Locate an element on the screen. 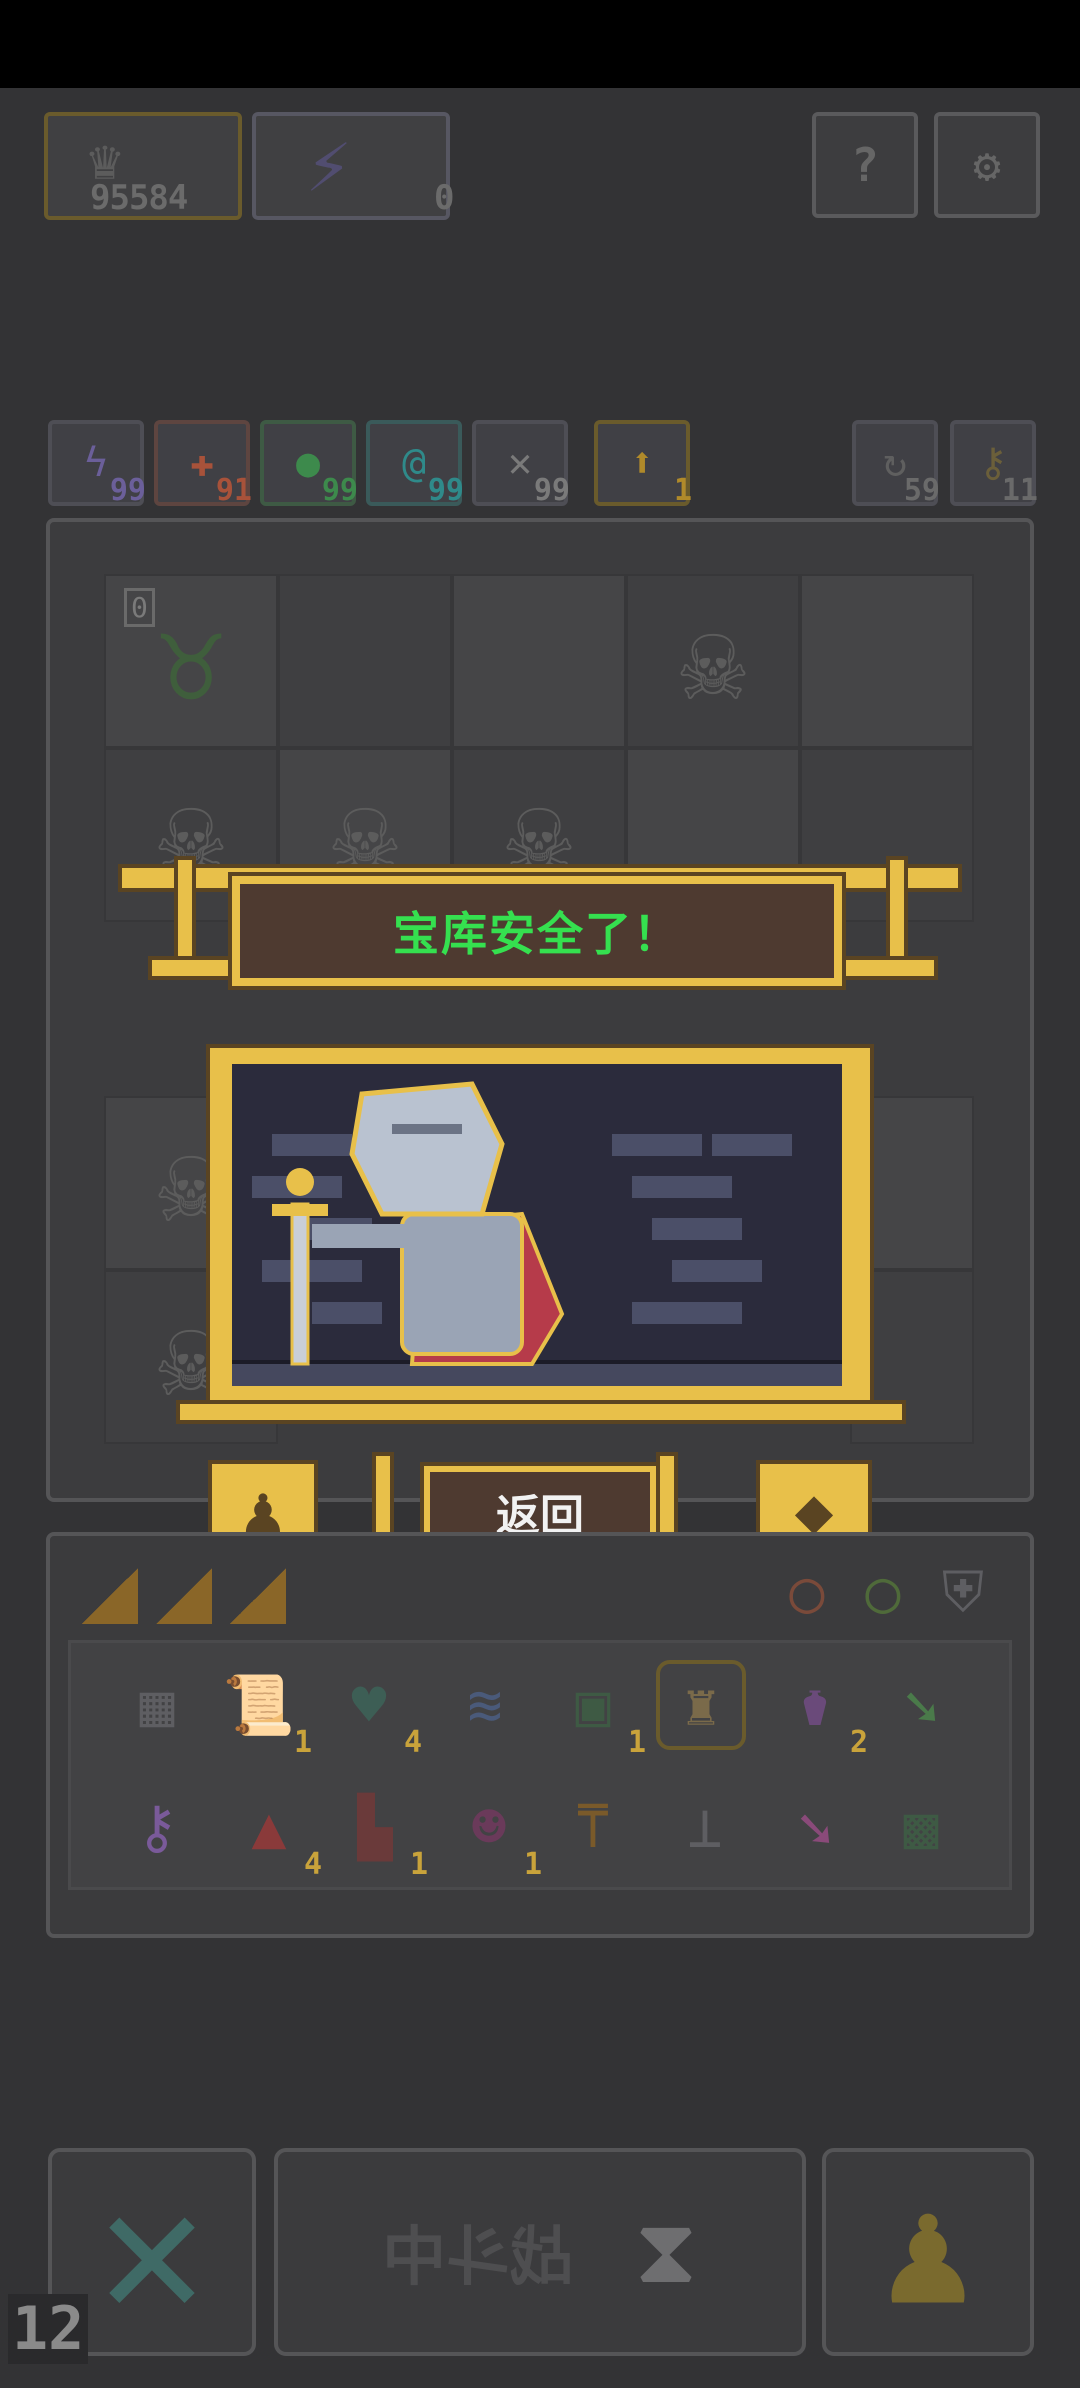 This screenshot has width=1080, height=2388. ability-arrow-up: ⬆ 1 is located at coordinates (643, 464).